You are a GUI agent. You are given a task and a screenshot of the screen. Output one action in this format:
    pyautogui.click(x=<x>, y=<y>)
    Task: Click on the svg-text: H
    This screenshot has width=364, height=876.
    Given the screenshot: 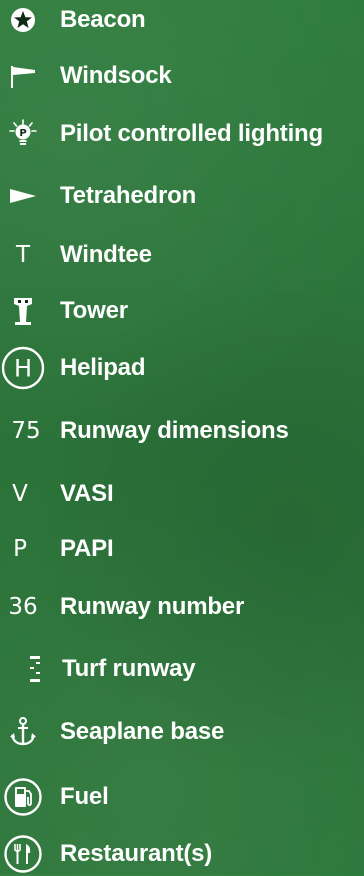 What is the action you would take?
    pyautogui.click(x=23, y=369)
    